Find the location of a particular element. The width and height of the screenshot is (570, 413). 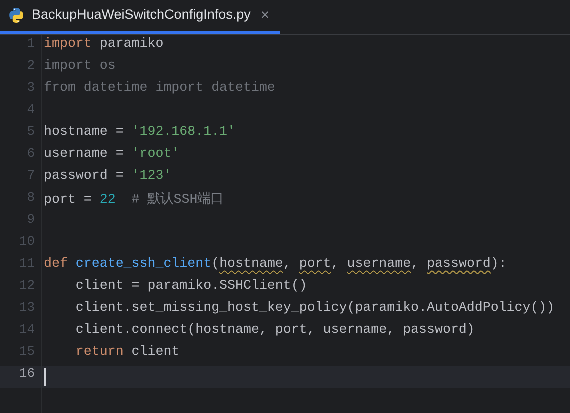

code-line: password = '123' is located at coordinates (107, 176).